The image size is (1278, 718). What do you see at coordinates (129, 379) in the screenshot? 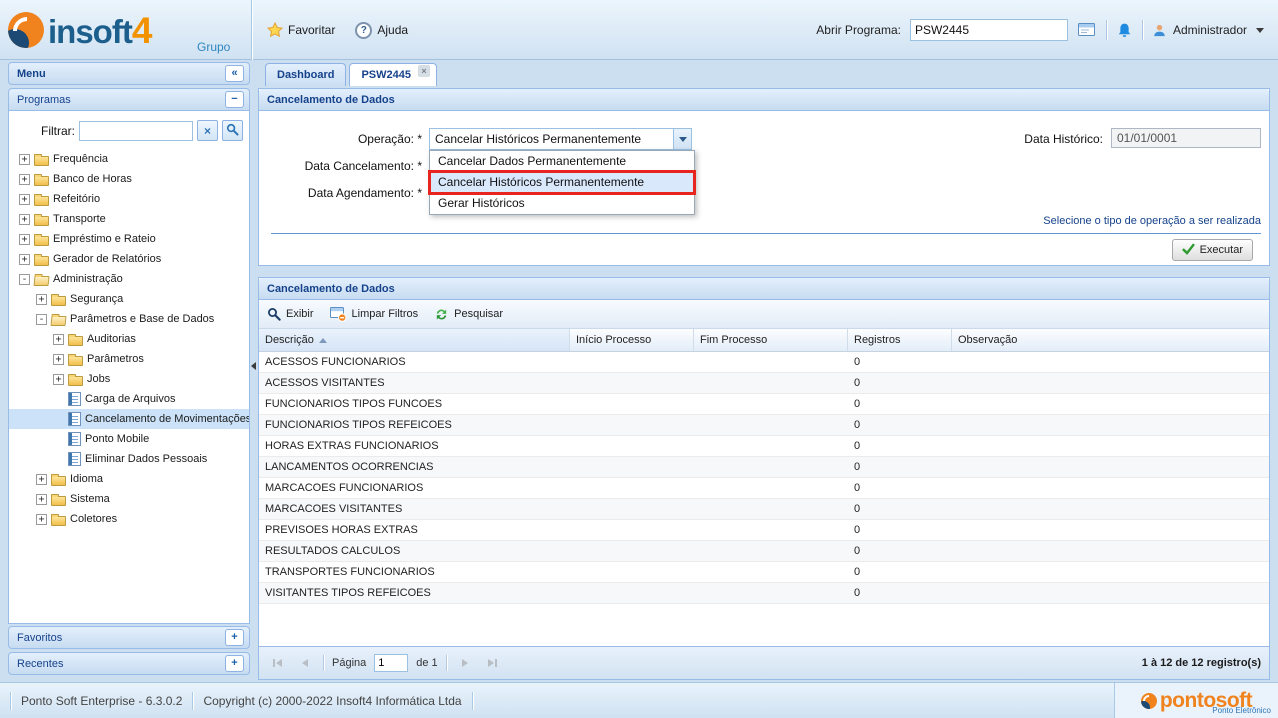
I see `tree-item: + Jobs` at bounding box center [129, 379].